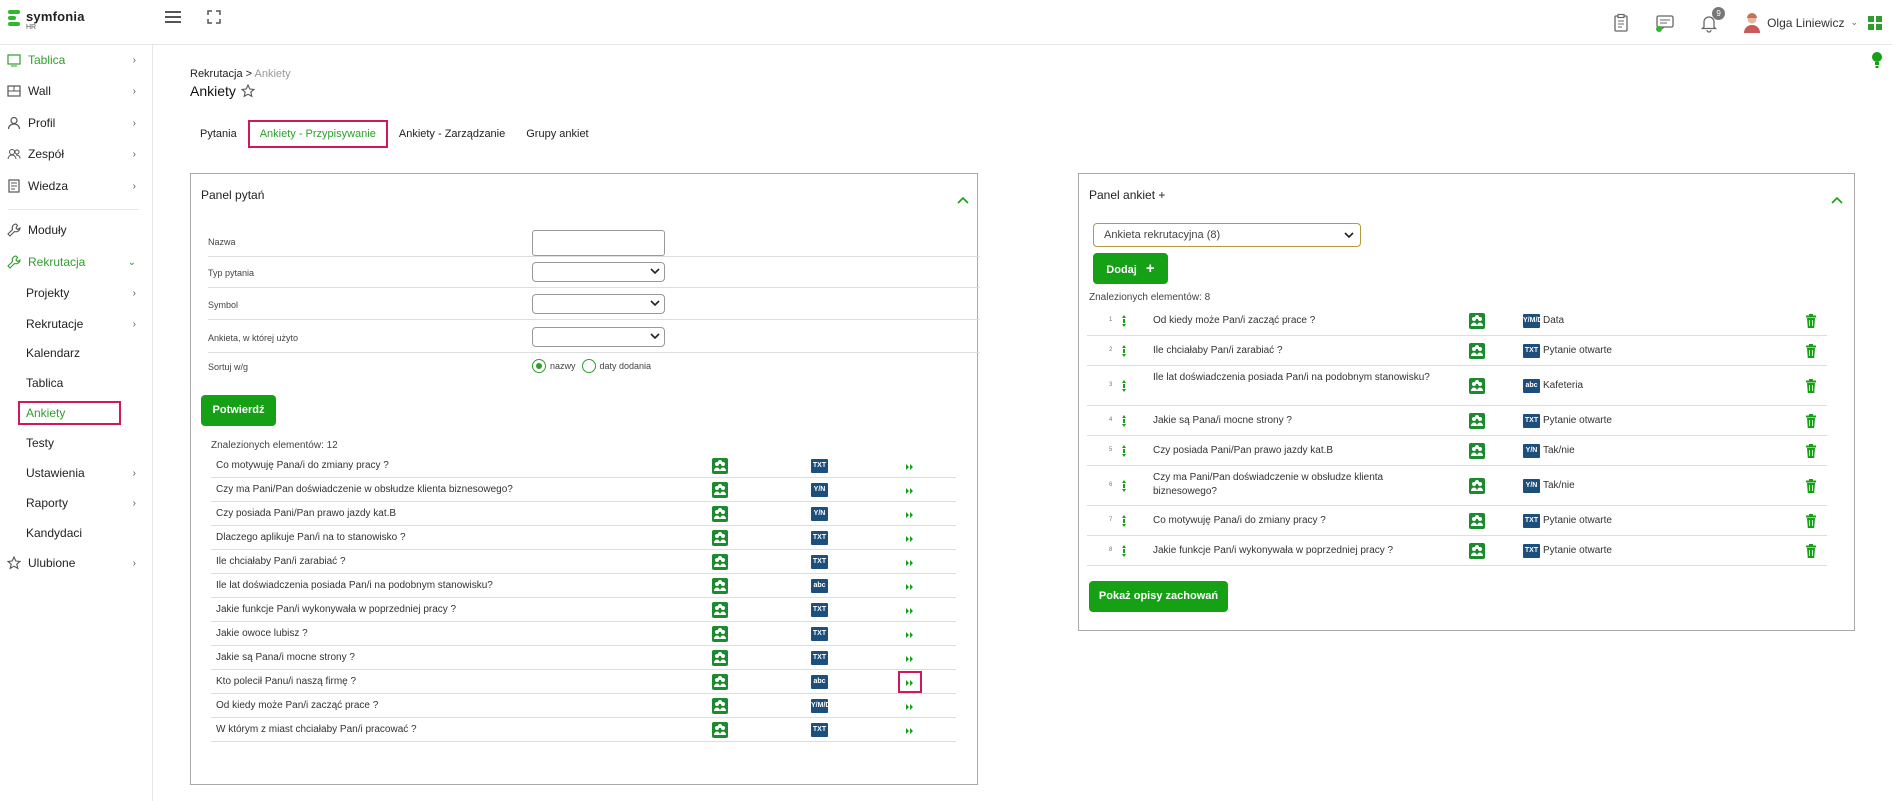 This screenshot has width=1892, height=801. I want to click on question-text: Czy posiada Pani/Pan prawo jazdy kat.B, so click(306, 513).